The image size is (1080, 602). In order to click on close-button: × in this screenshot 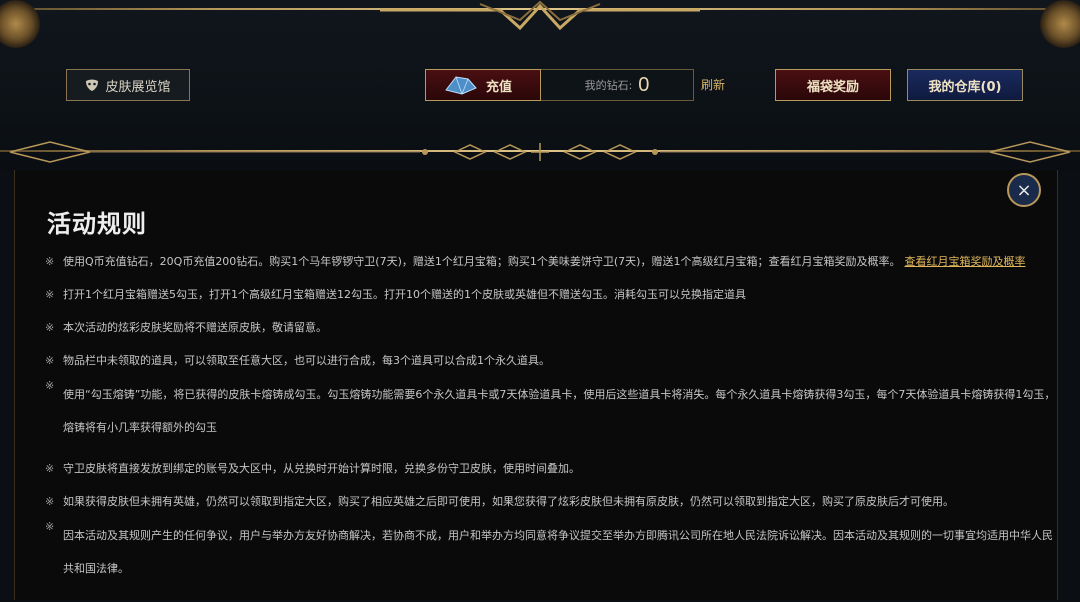, I will do `click(1024, 190)`.